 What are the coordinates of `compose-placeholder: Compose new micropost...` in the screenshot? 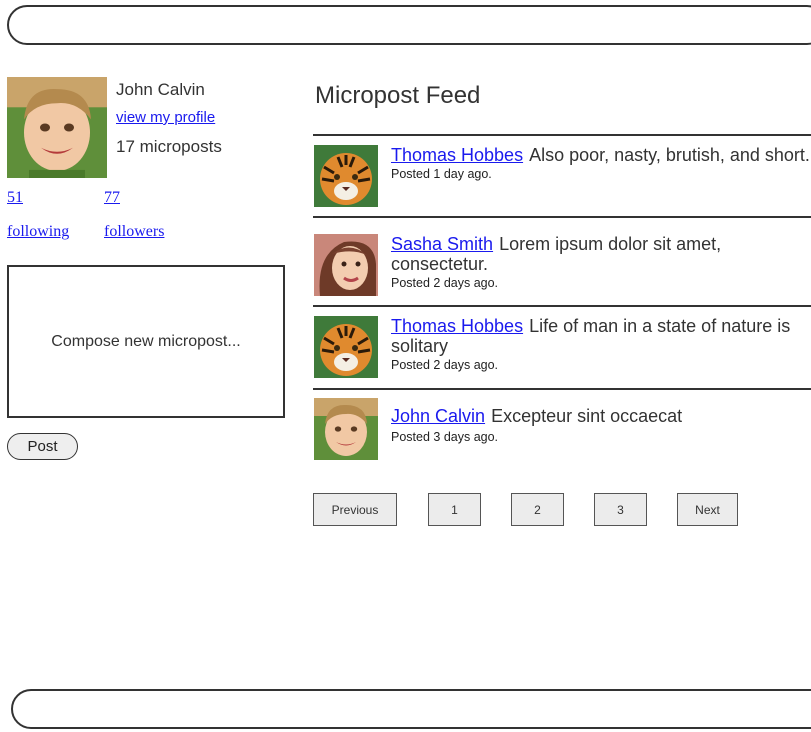 It's located at (146, 341).